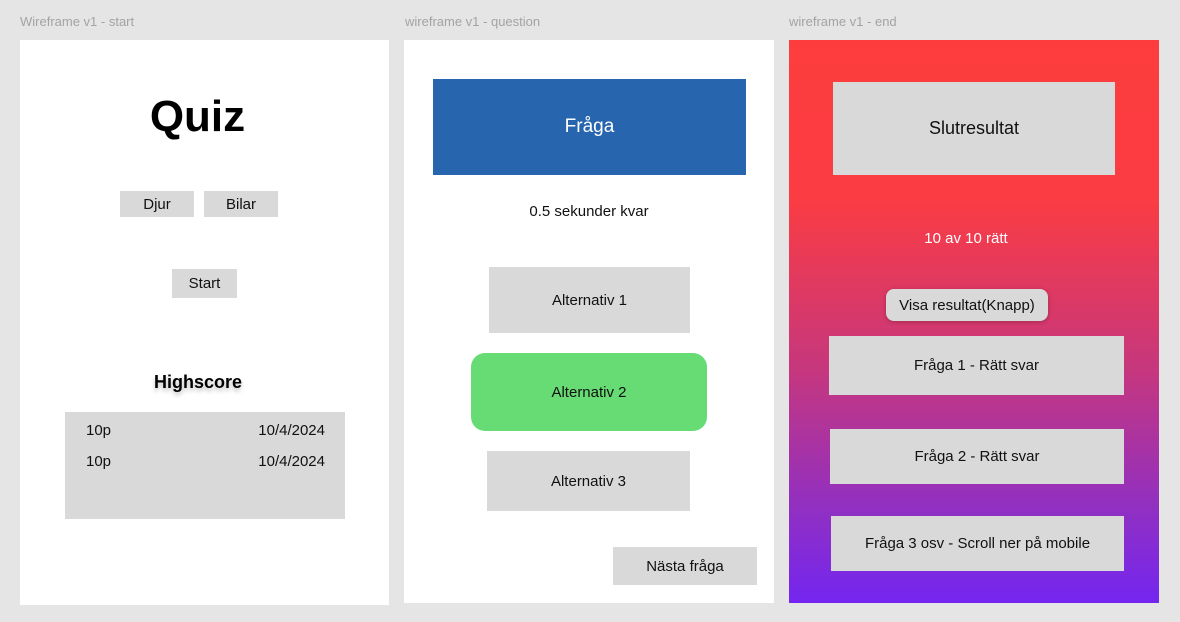 Image resolution: width=1180 pixels, height=622 pixels. What do you see at coordinates (589, 392) in the screenshot?
I see `alternative-button-2: Alternativ 2` at bounding box center [589, 392].